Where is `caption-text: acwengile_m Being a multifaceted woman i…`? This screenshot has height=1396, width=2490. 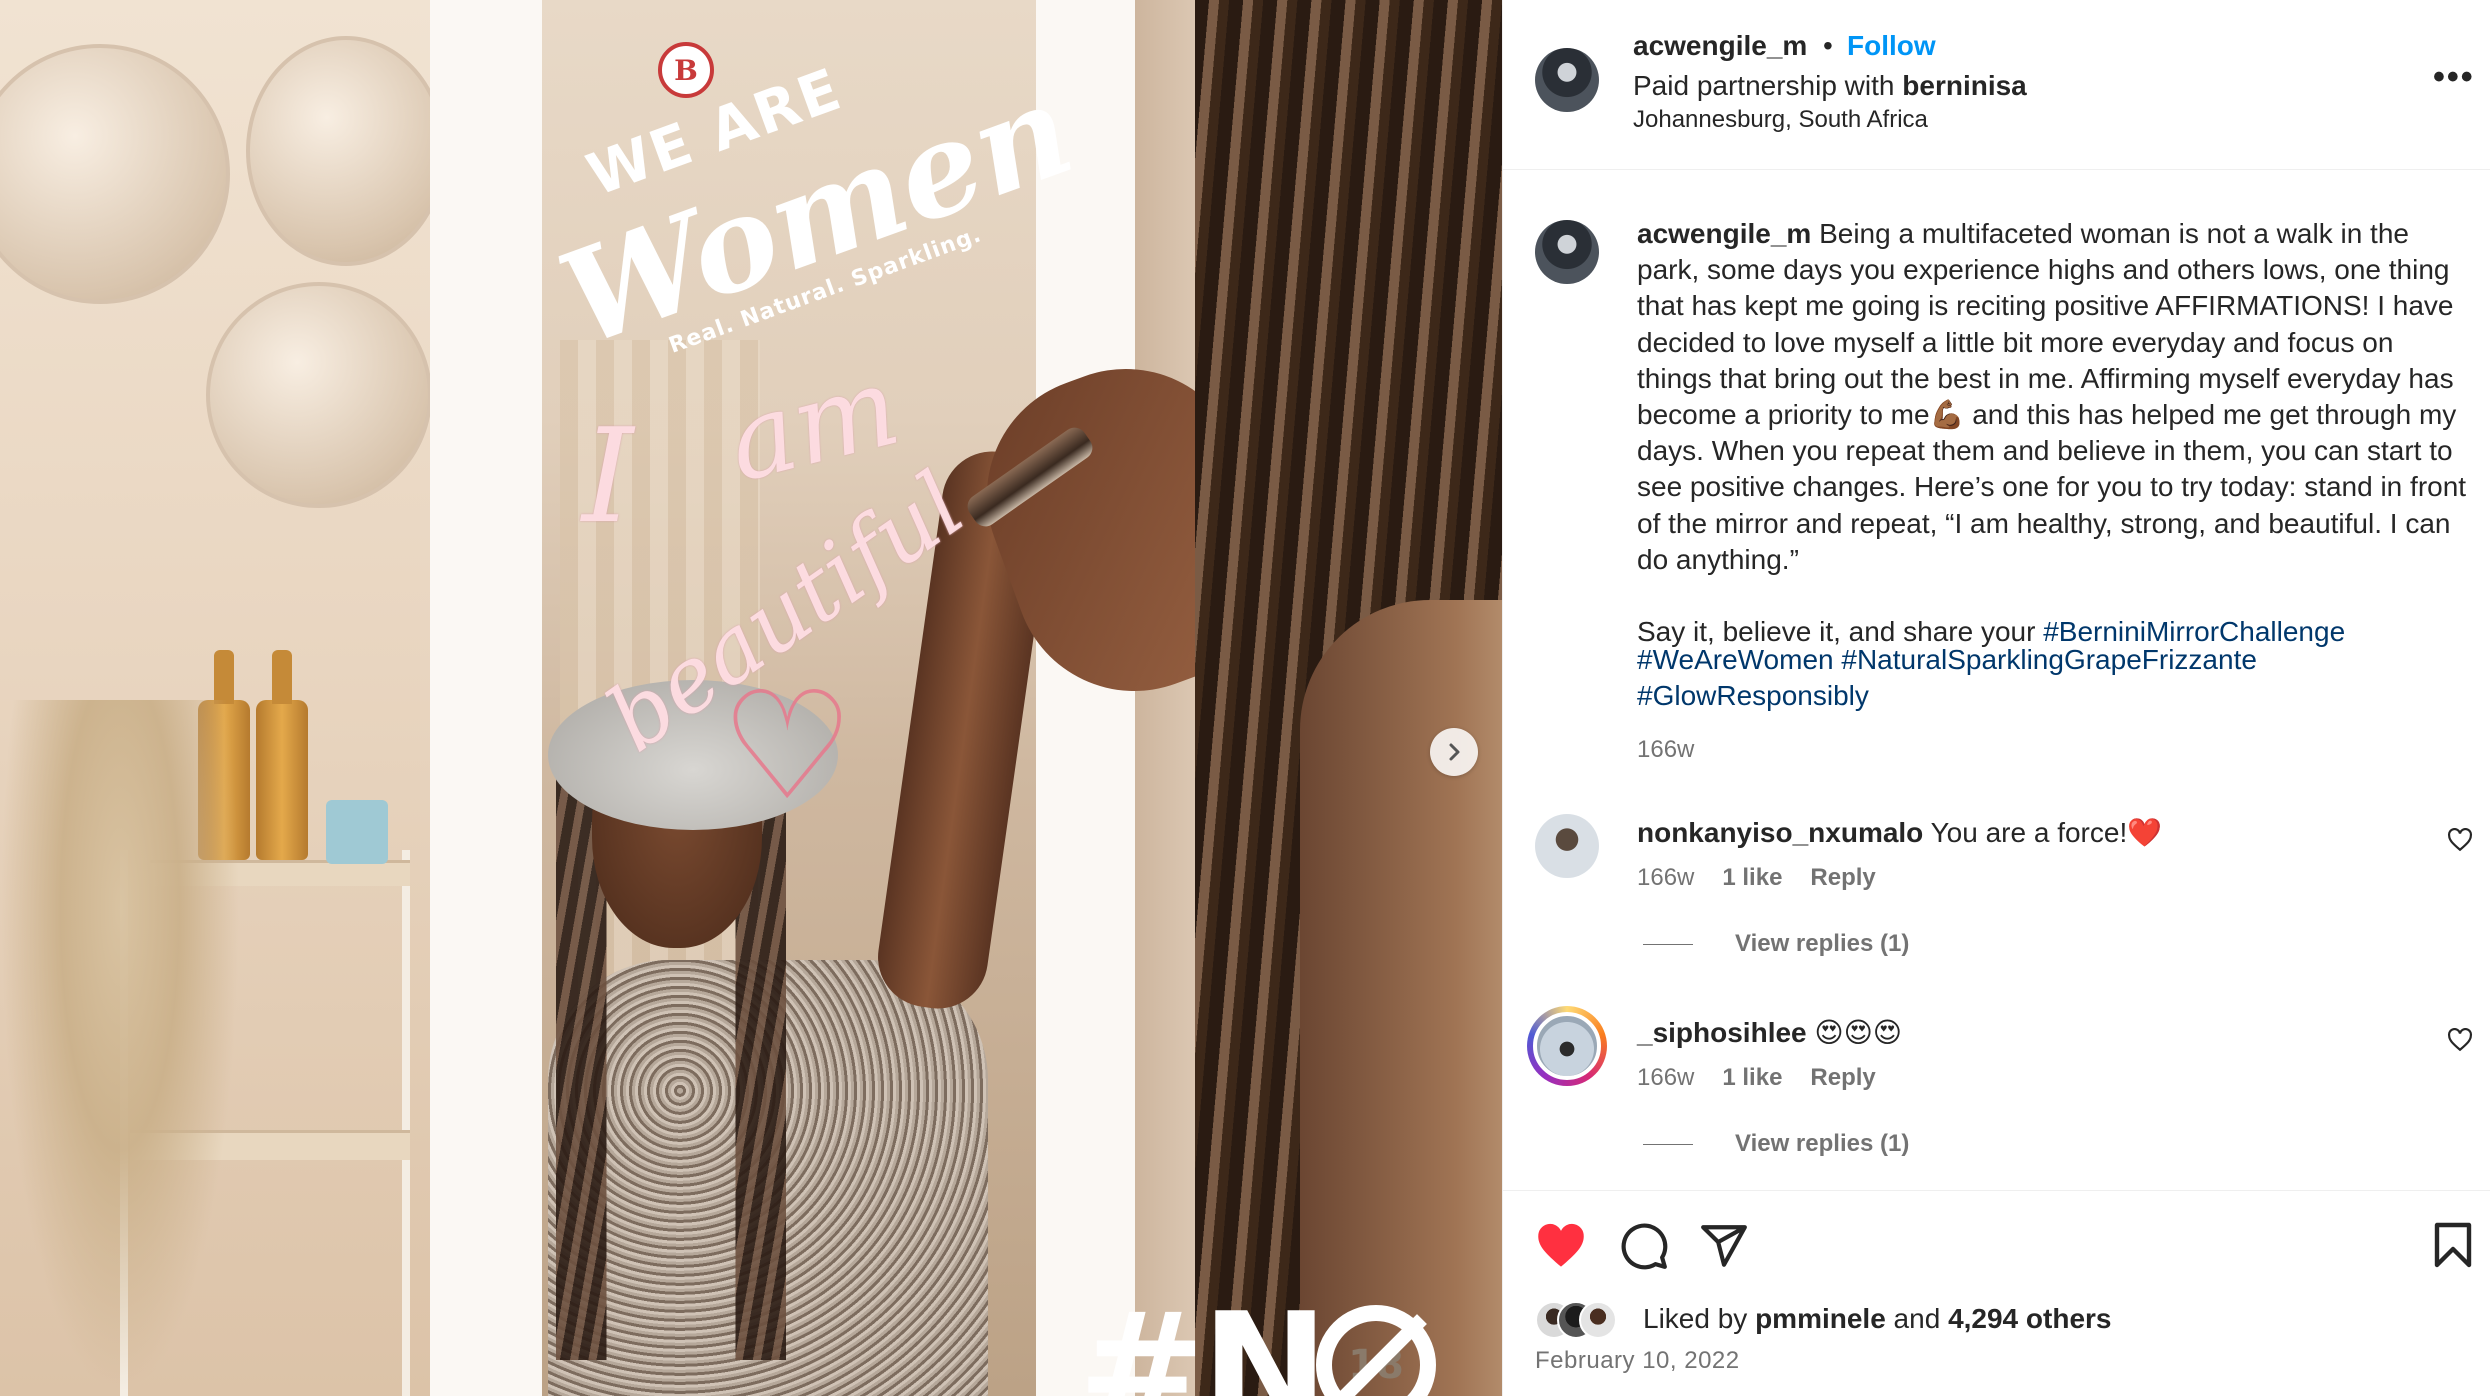
caption-text: acwengile_m Being a multifaceted woman i… is located at coordinates (2052, 433).